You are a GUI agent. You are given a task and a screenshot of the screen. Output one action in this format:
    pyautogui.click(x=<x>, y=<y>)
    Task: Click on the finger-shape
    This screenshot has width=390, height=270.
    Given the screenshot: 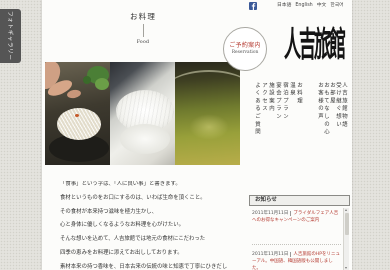 What is the action you would take?
    pyautogui.click(x=74, y=94)
    